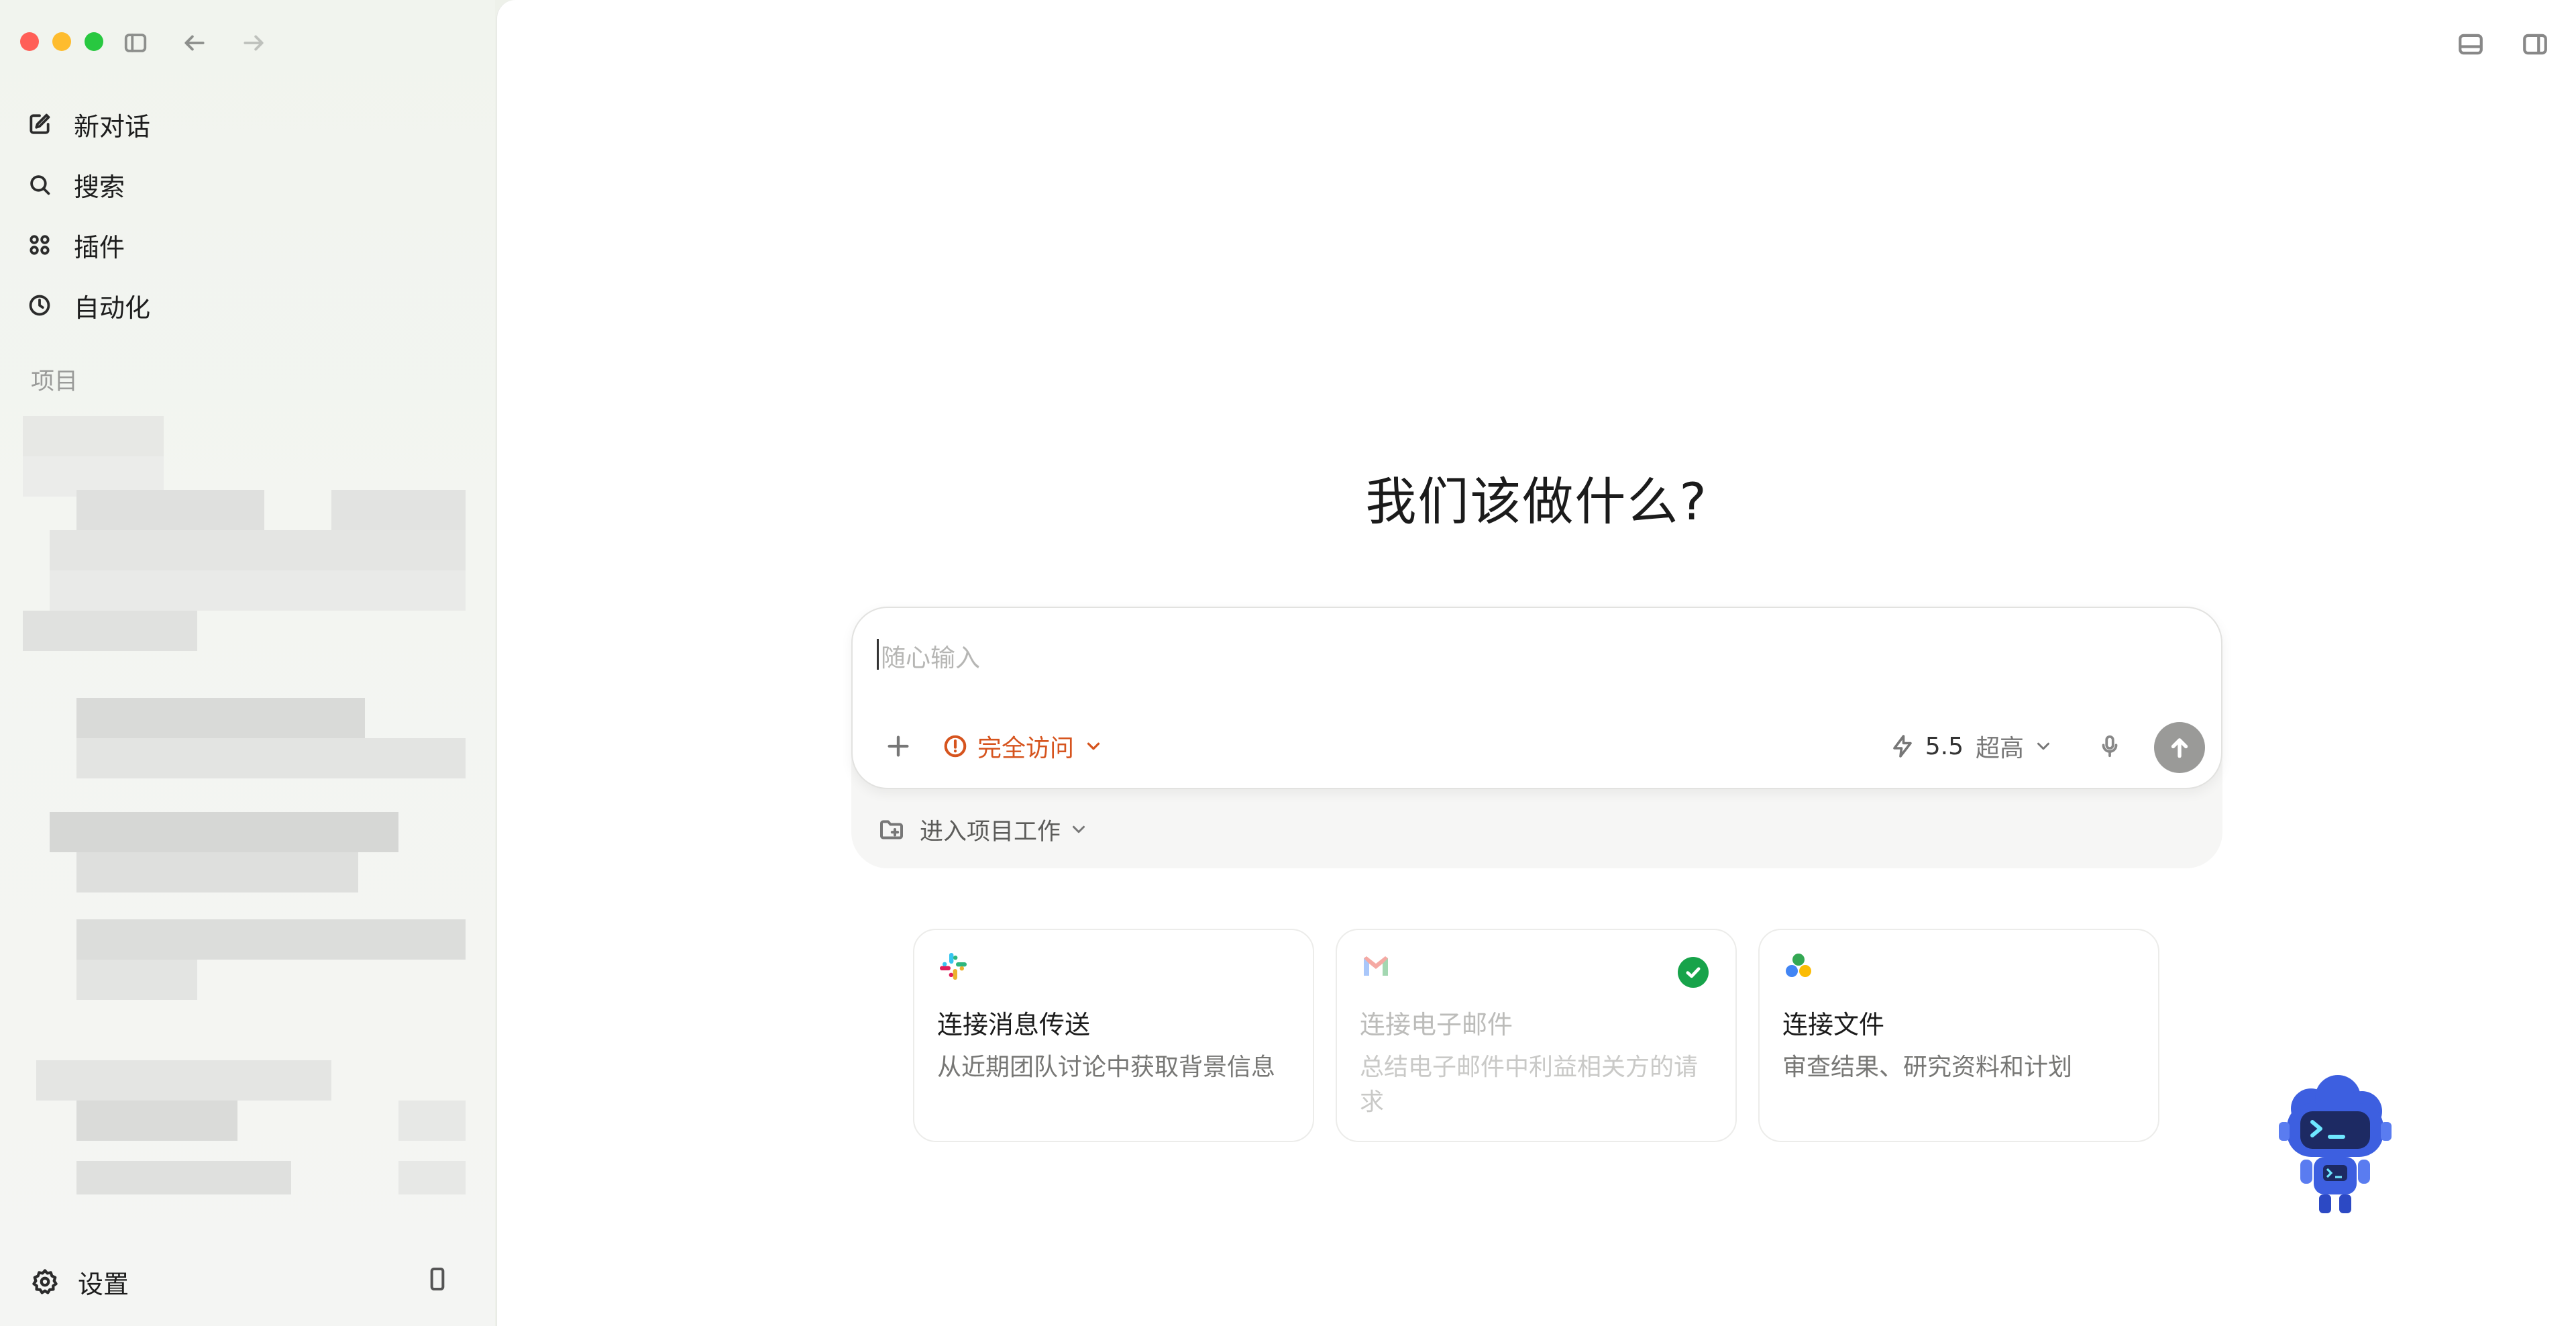 This screenshot has height=1326, width=2576. What do you see at coordinates (1436, 1024) in the screenshot?
I see `connector-title: 连接电子邮件` at bounding box center [1436, 1024].